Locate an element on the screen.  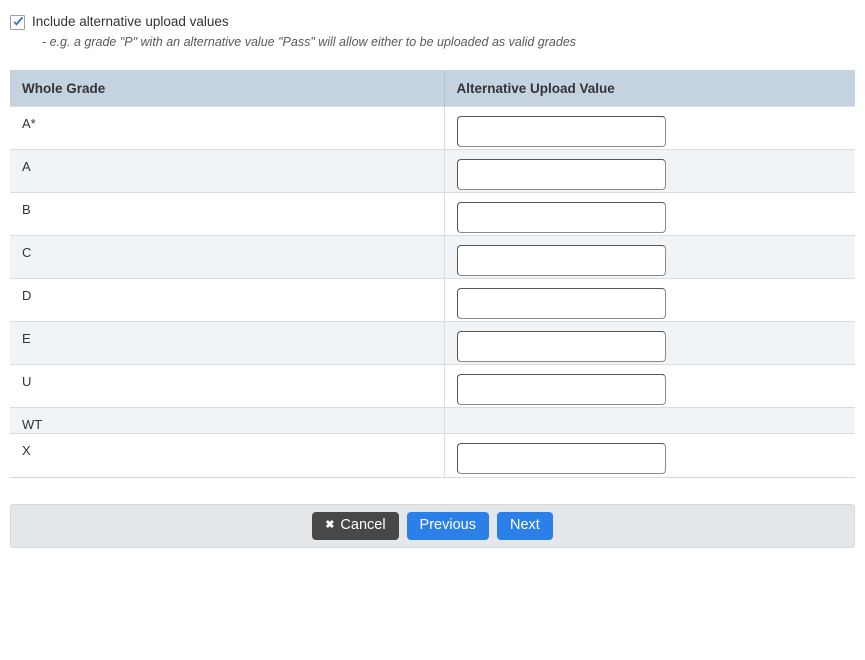
grade-cell: U is located at coordinates (227, 386).